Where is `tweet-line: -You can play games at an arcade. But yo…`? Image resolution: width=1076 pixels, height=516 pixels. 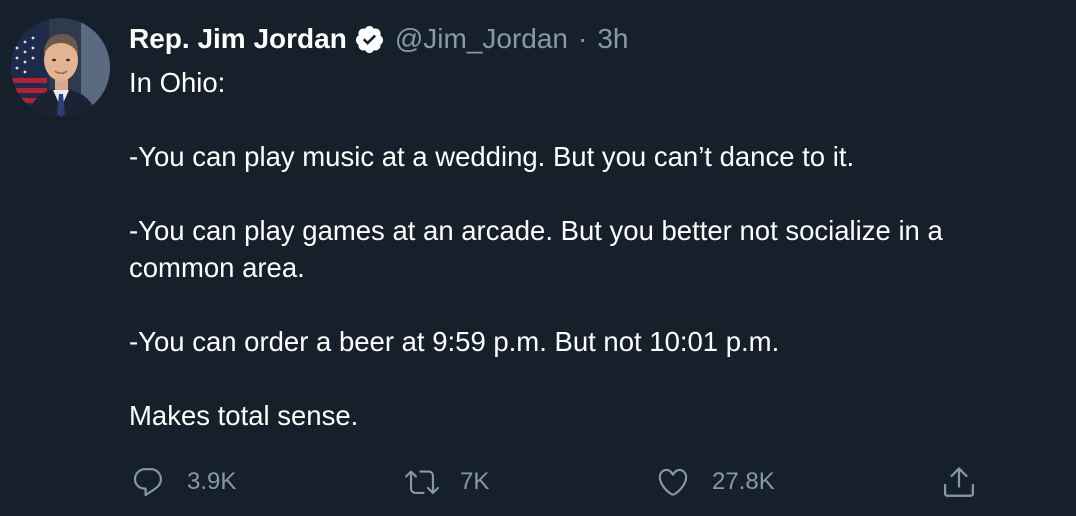
tweet-line: -You can play games at an arcade. But yo… is located at coordinates (536, 249).